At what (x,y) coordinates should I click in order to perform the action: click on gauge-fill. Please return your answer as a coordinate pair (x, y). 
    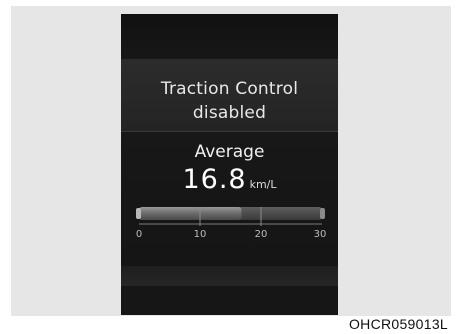
    Looking at the image, I should click on (190, 213).